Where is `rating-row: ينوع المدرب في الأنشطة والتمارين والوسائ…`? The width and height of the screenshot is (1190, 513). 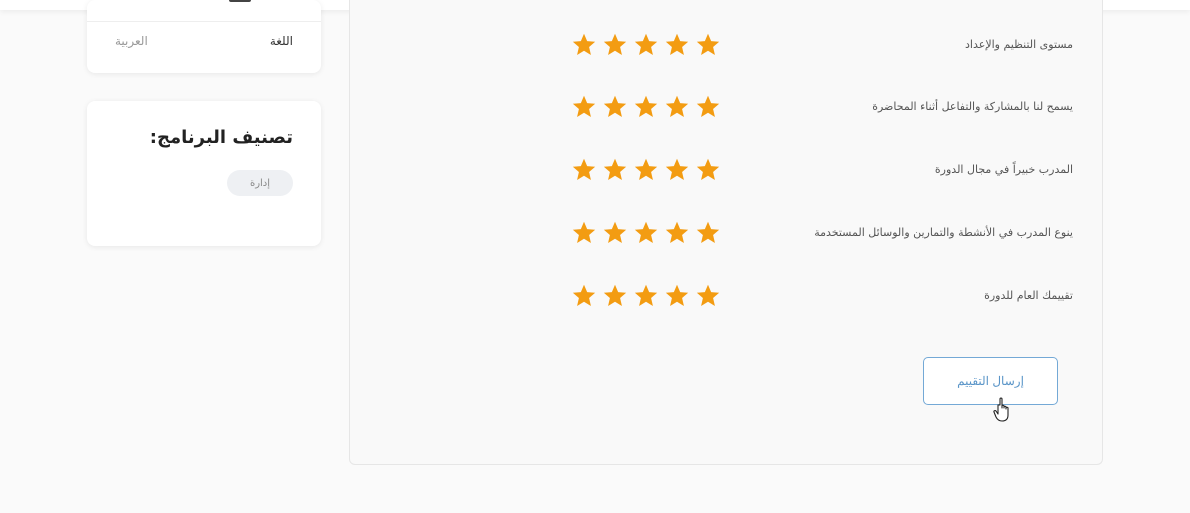
rating-row: ينوع المدرب في الأنشطة والتمارين والوسائ… is located at coordinates (726, 235).